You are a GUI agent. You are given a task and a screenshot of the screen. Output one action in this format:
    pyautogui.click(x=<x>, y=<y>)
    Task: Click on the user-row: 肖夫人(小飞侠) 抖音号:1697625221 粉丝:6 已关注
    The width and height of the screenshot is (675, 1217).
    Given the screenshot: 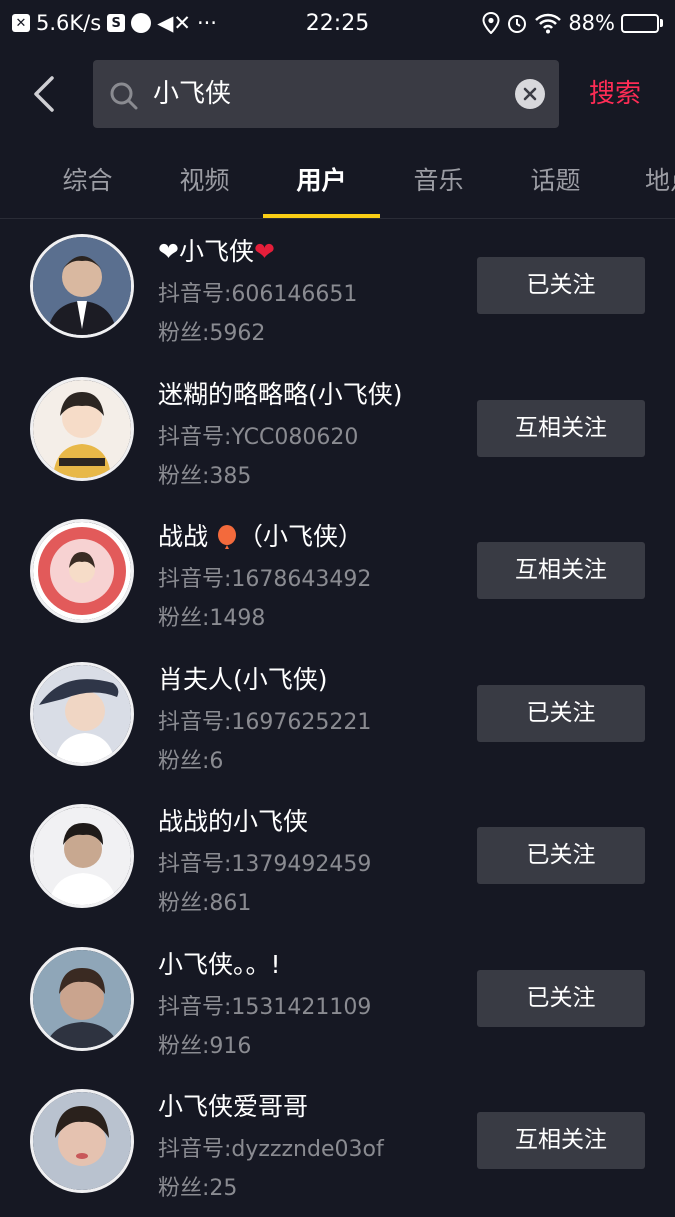 What is the action you would take?
    pyautogui.click(x=337, y=718)
    